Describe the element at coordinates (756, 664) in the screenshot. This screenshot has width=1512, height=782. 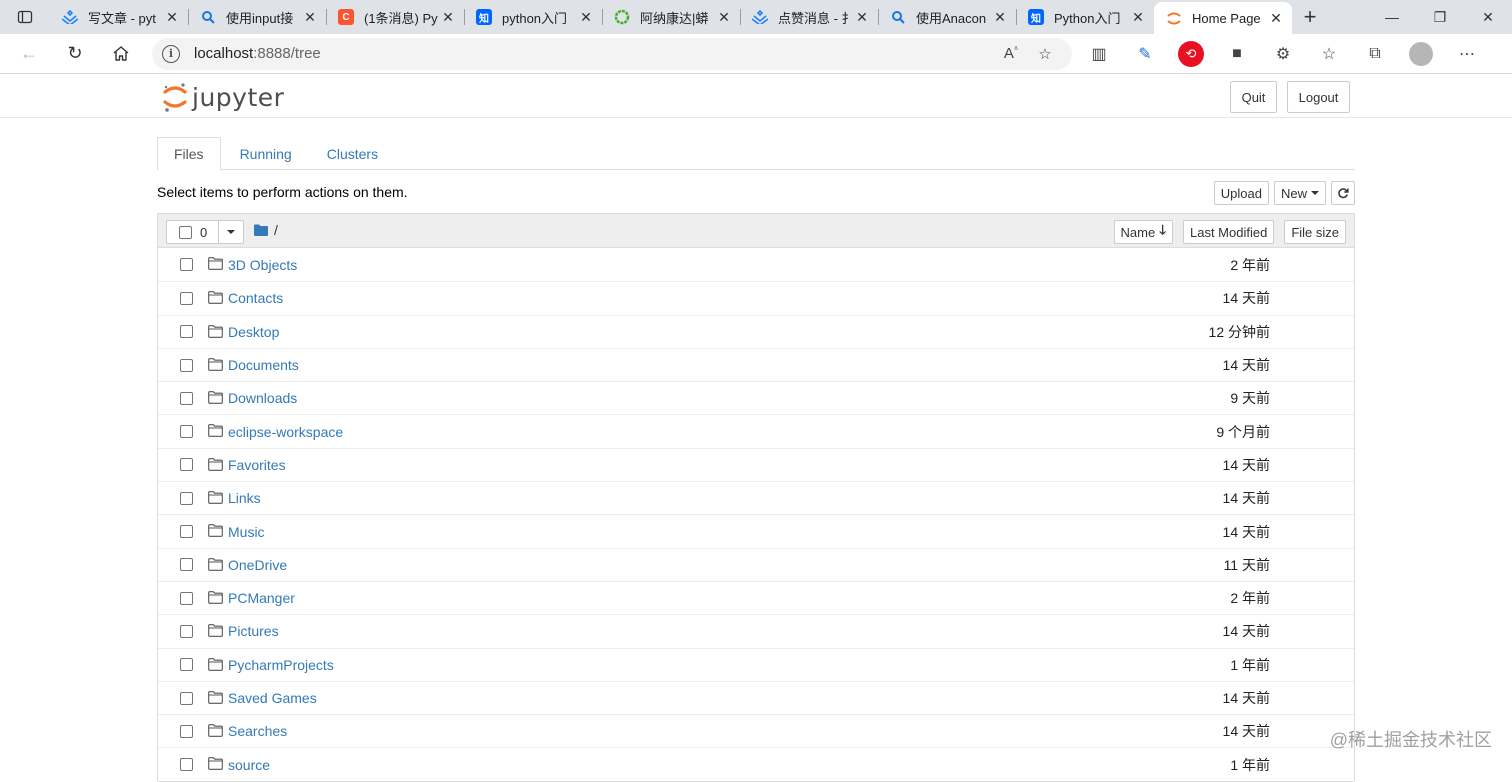
I see `file-row: PycharmProjects 1 年前` at that location.